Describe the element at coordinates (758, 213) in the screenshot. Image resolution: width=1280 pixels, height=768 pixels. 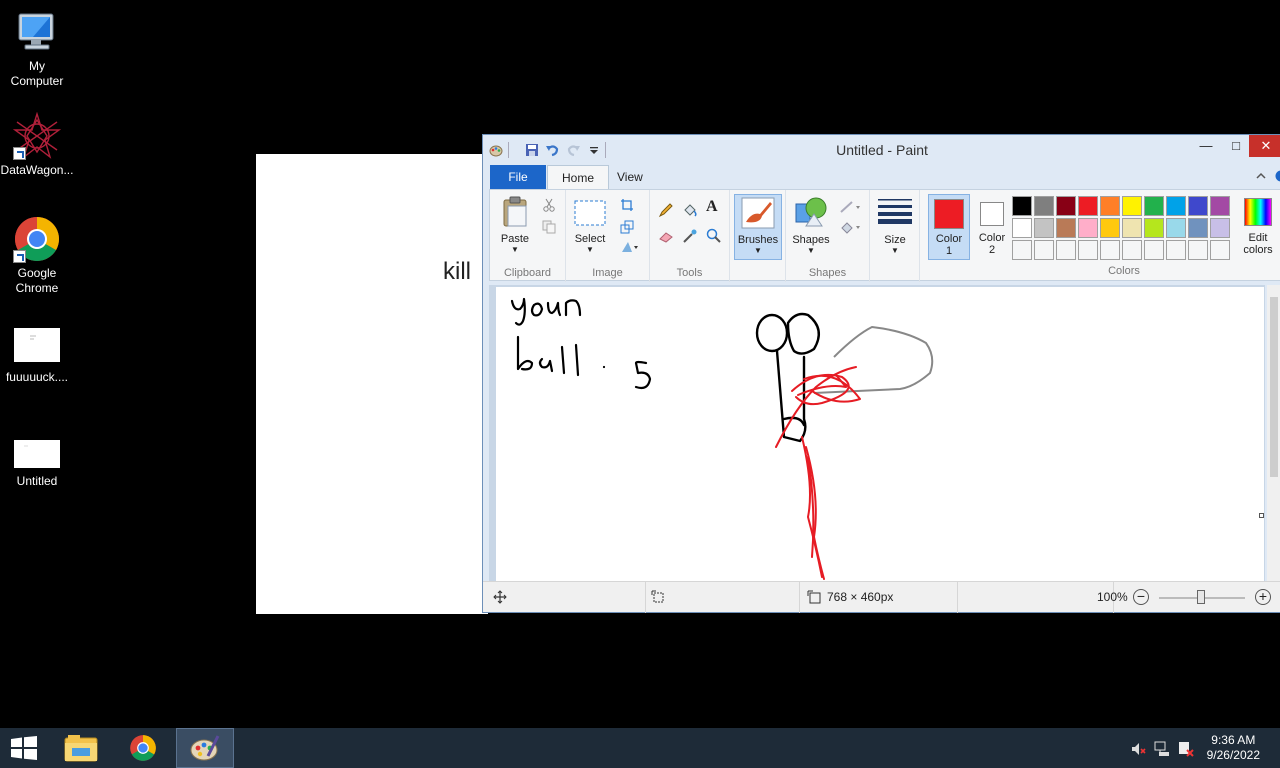
I see `brushes-icon` at that location.